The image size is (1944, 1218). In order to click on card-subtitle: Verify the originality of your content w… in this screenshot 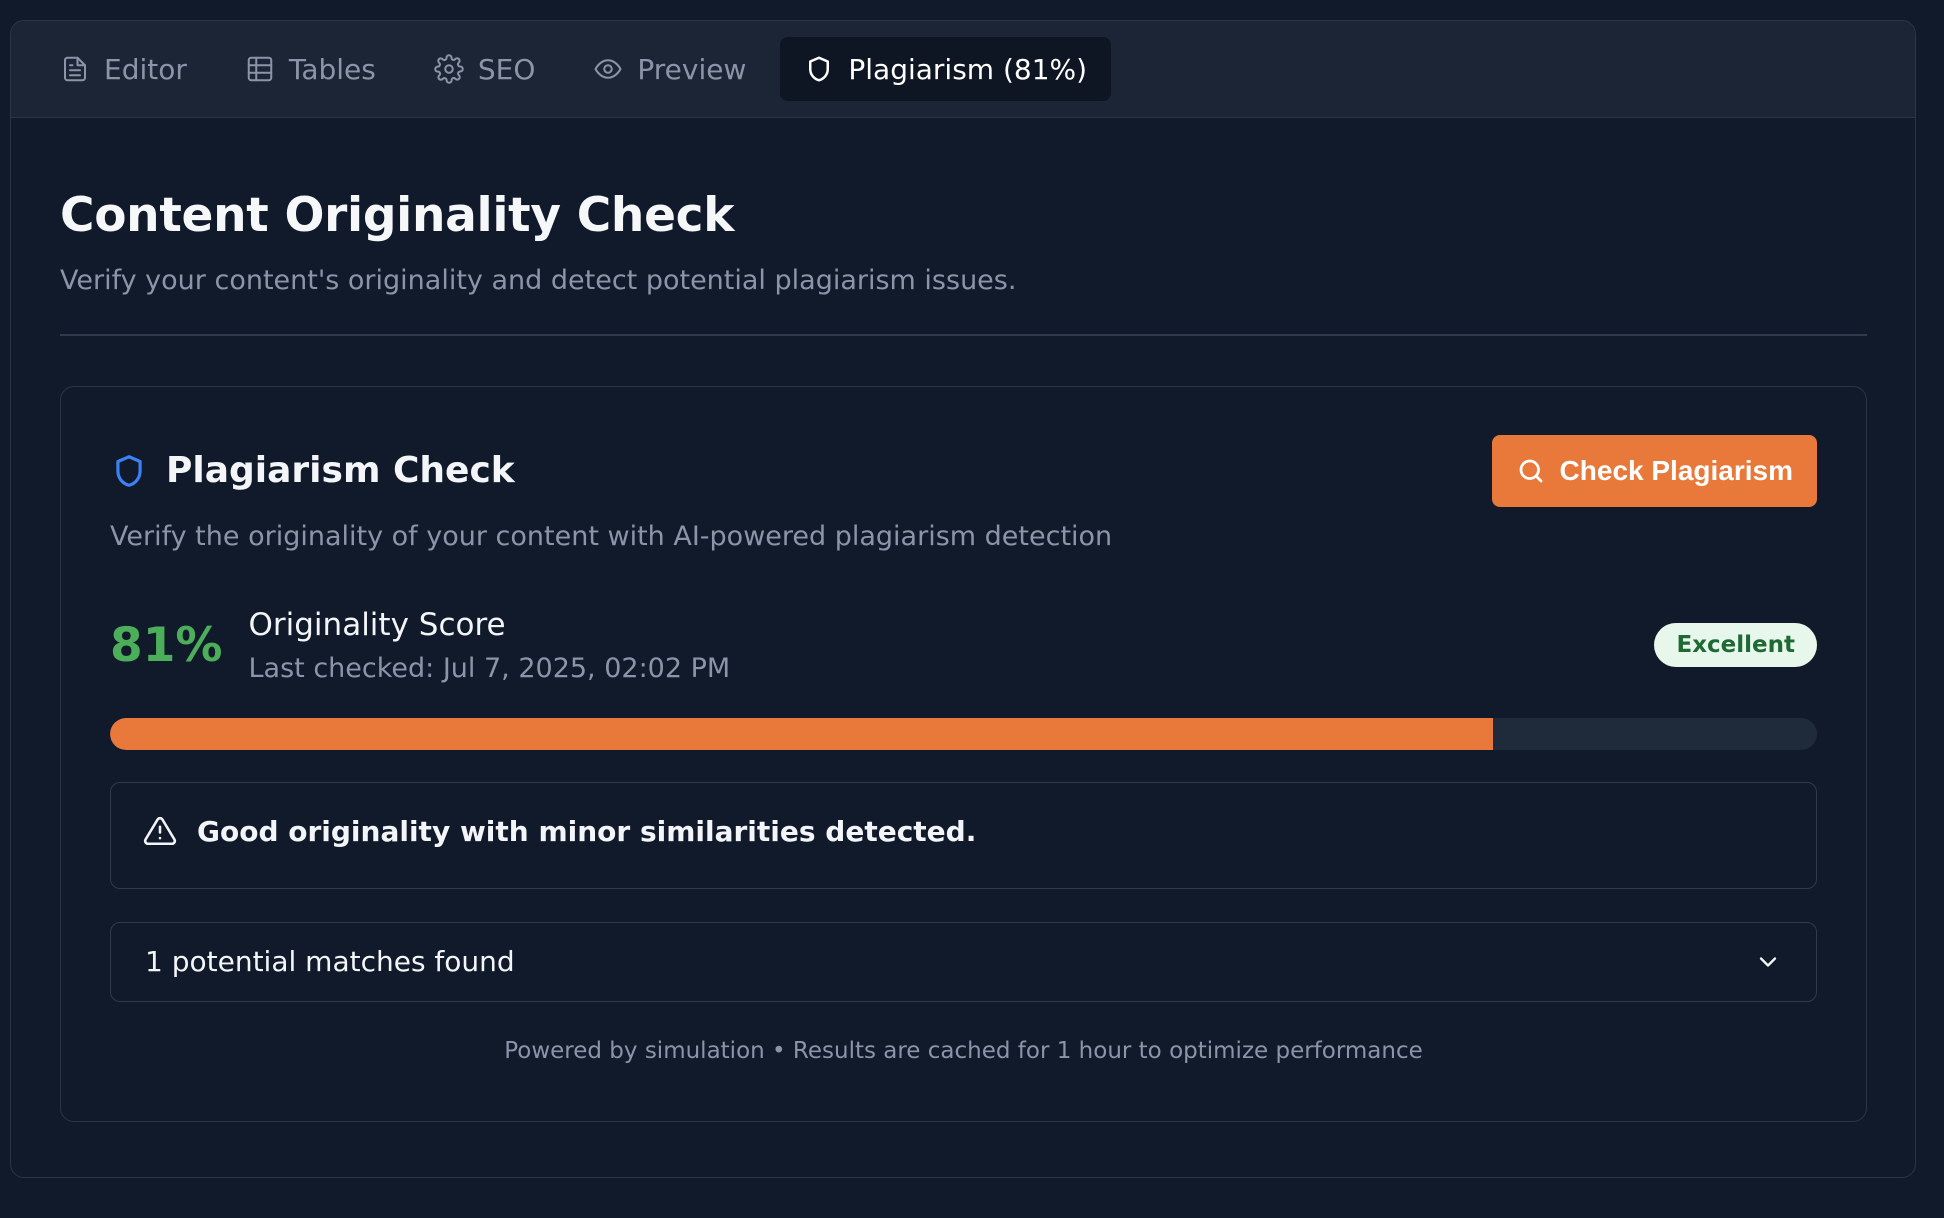, I will do `click(611, 536)`.